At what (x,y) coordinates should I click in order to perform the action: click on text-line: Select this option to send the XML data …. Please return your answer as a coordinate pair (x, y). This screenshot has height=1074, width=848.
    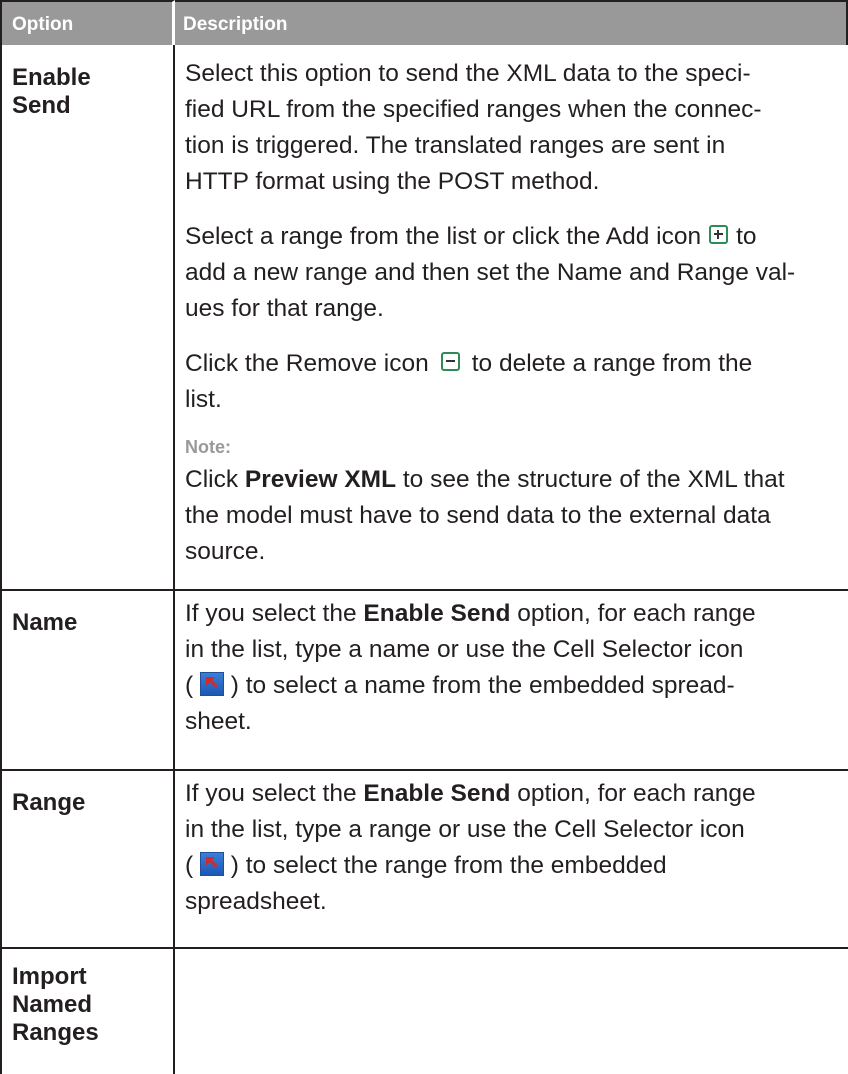
    Looking at the image, I should click on (468, 73).